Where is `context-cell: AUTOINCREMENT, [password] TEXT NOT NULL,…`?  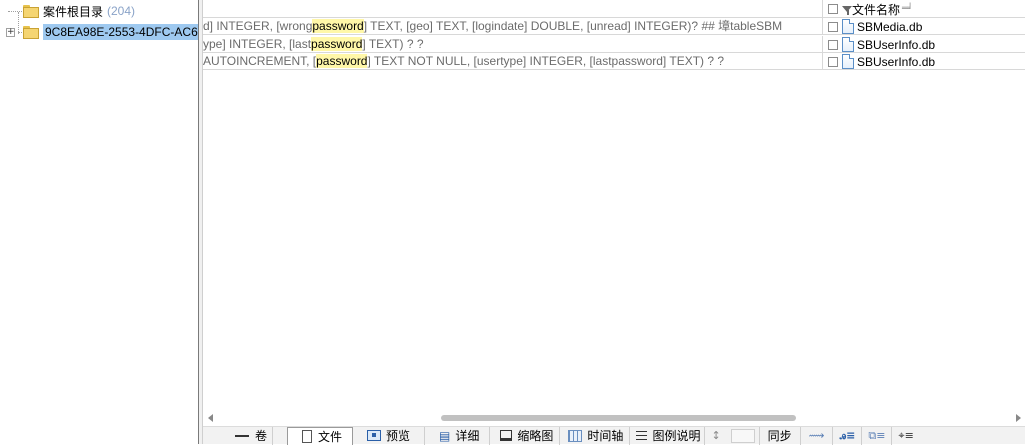 context-cell: AUTOINCREMENT, [password] TEXT NOT NULL,… is located at coordinates (513, 61).